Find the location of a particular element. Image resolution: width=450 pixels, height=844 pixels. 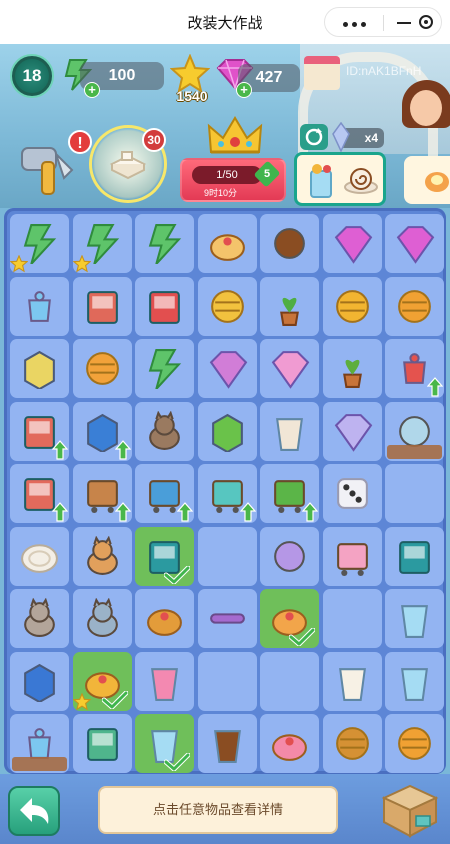

player-level-badge: 18 is located at coordinates (32, 76).